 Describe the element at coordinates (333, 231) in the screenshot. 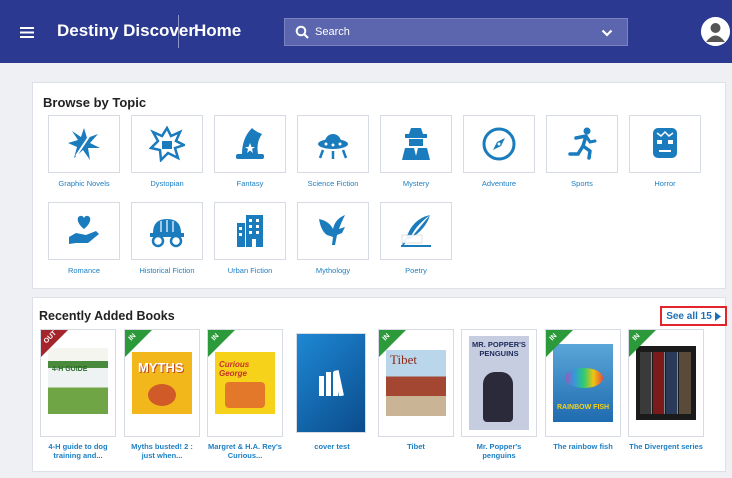

I see `pegasus-icon` at that location.